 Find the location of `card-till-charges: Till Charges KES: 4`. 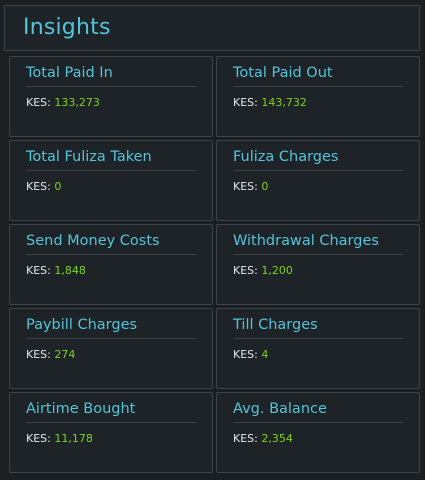

card-till-charges: Till Charges KES: 4 is located at coordinates (318, 348).